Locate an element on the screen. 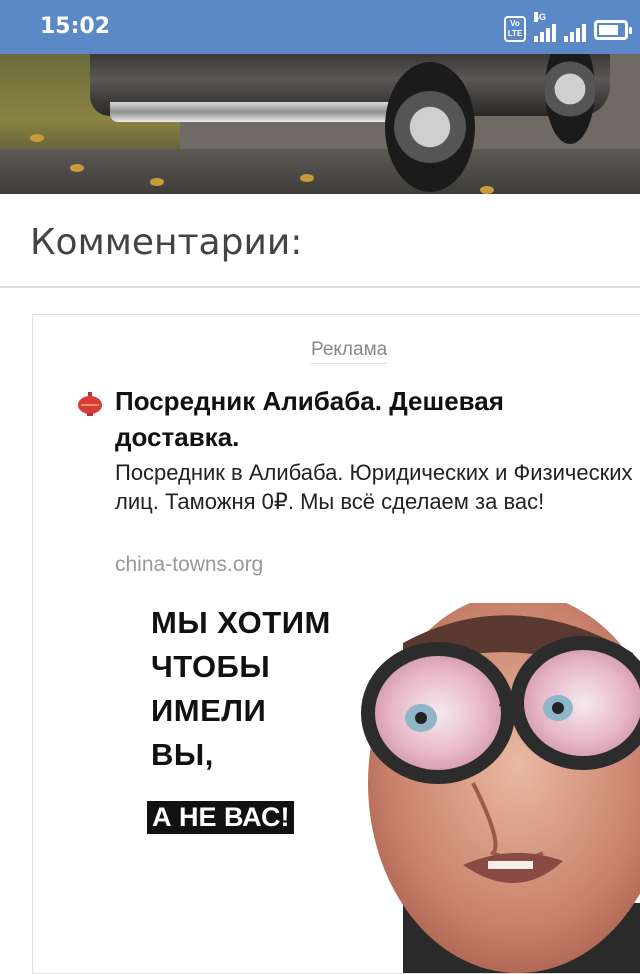 The width and height of the screenshot is (640, 974). ad-title: Посредник Алибаба. Дешевая доставка. is located at coordinates (355, 419).